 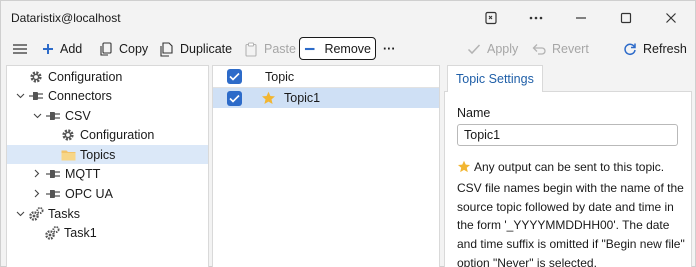 I want to click on tree-item-label: Task1, so click(x=80, y=232).